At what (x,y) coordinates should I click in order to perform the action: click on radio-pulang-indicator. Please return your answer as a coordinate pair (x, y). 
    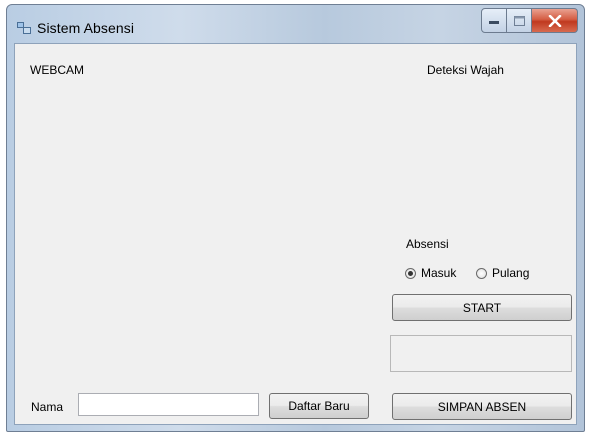
    Looking at the image, I should click on (481, 273).